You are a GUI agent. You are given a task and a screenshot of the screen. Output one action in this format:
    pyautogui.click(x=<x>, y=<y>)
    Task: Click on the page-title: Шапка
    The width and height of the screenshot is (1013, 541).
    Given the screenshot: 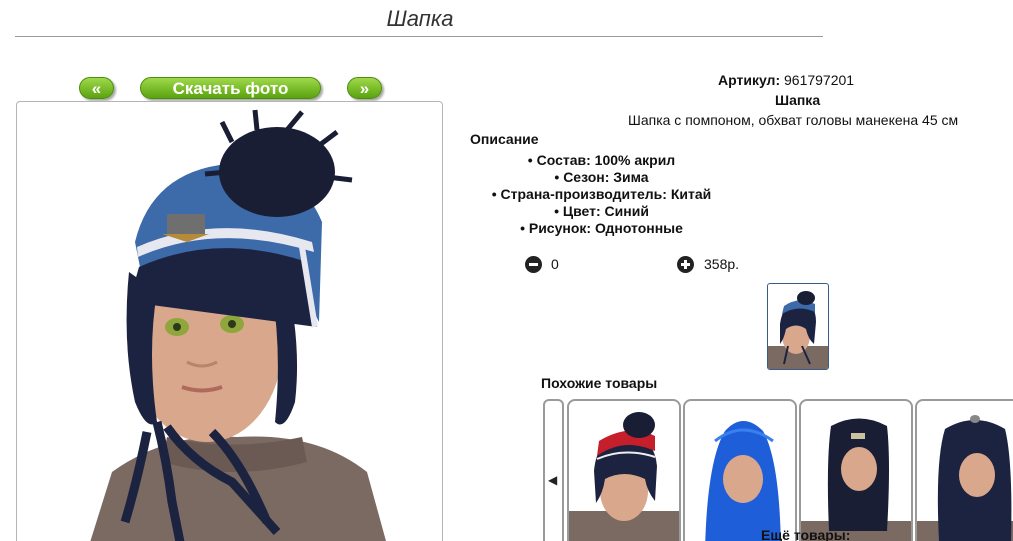 What is the action you would take?
    pyautogui.click(x=420, y=18)
    